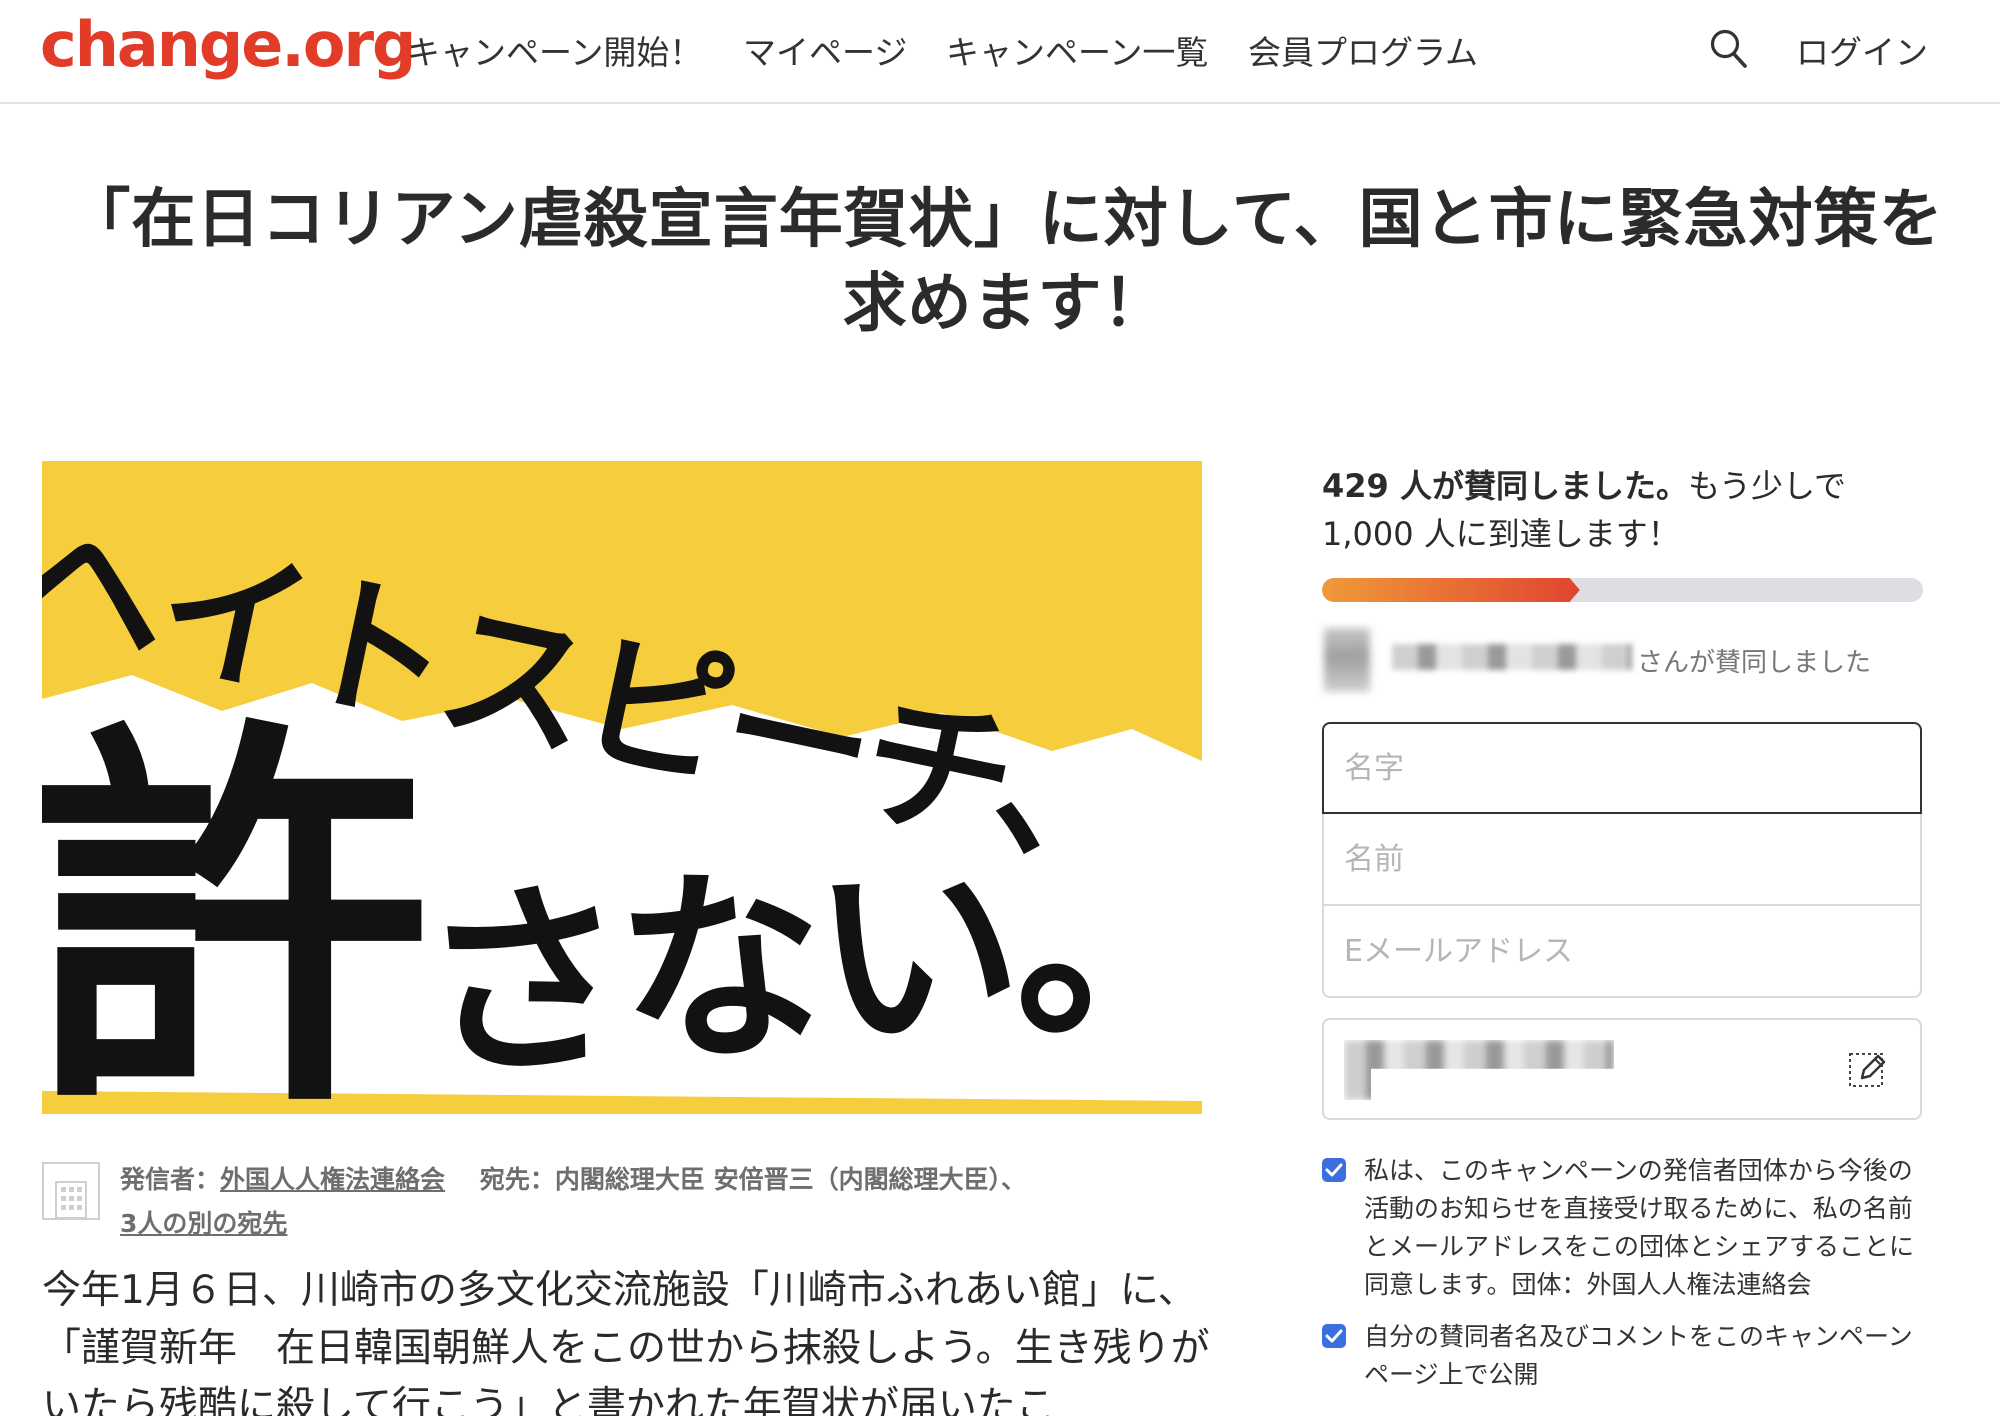  Describe the element at coordinates (825, 50) in the screenshot. I see `nav-my-page: マイページ` at that location.